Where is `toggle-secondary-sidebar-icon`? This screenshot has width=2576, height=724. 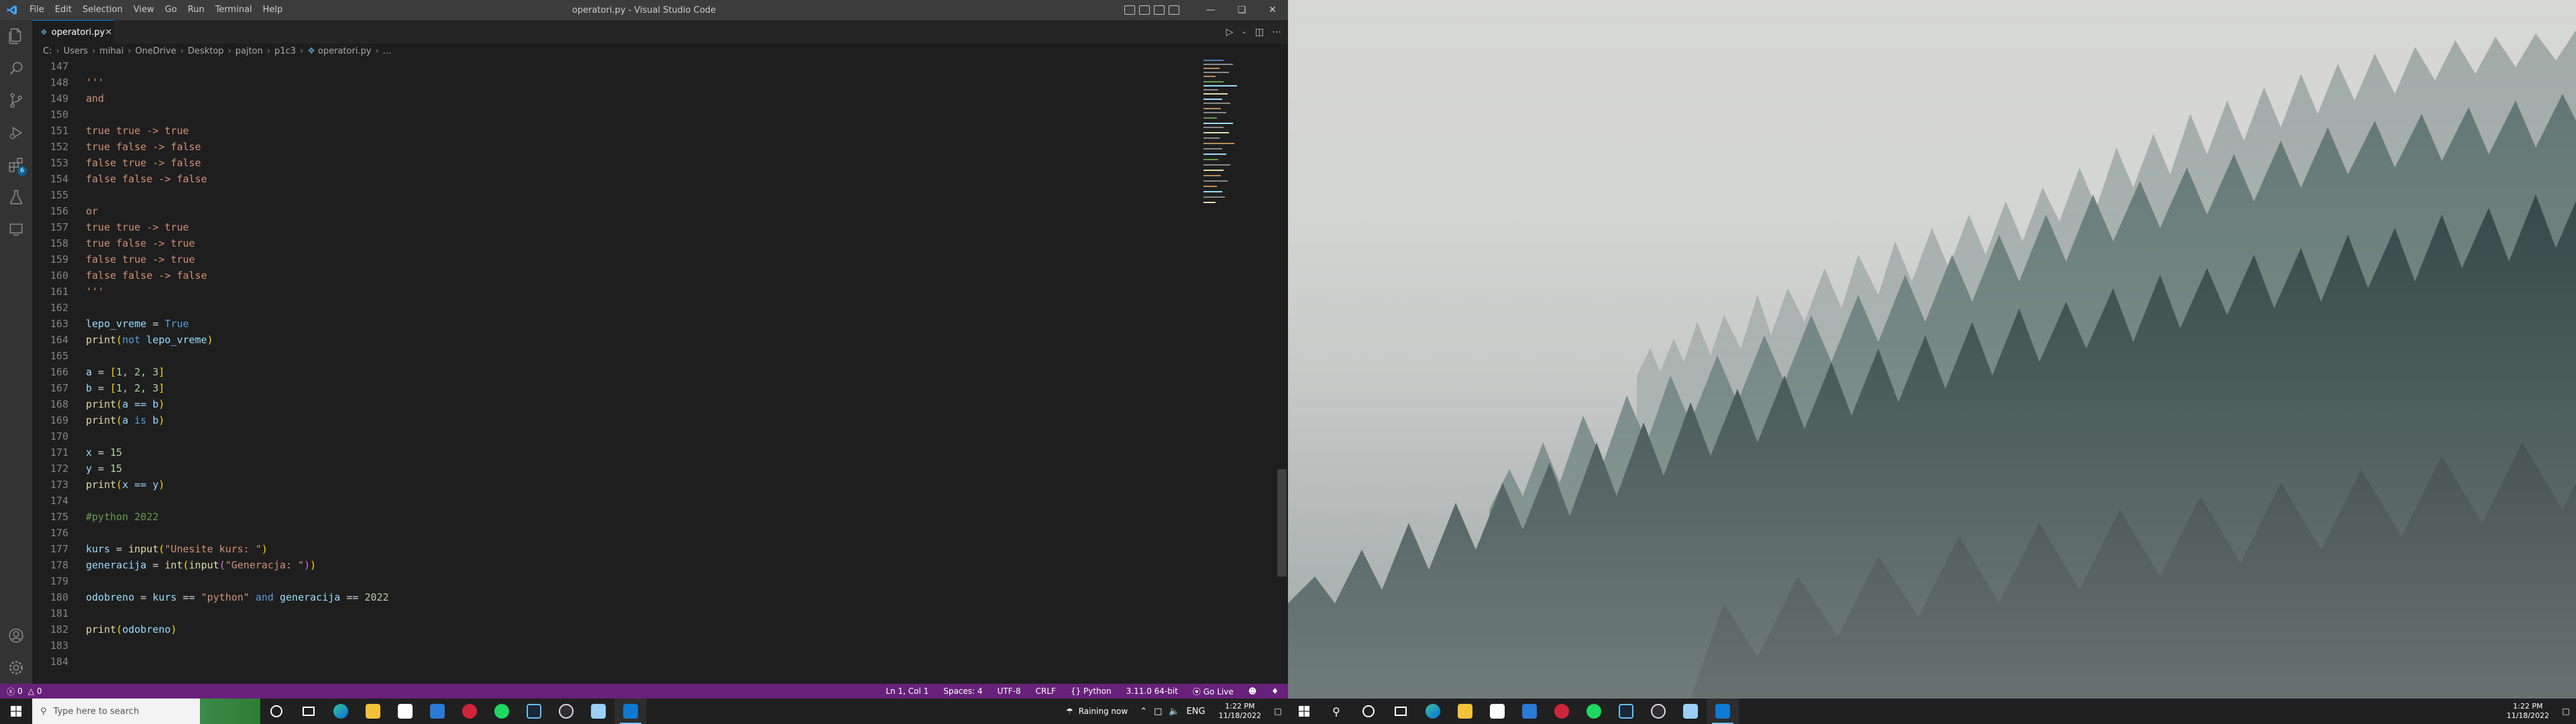 toggle-secondary-sidebar-icon is located at coordinates (1159, 10).